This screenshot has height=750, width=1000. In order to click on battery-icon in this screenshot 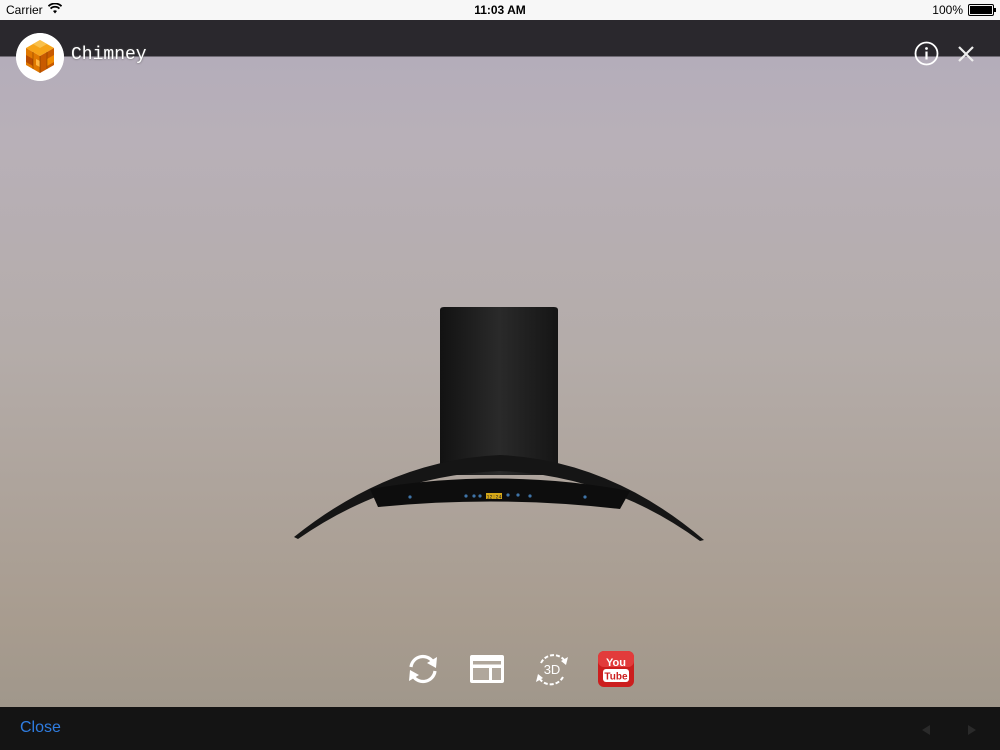, I will do `click(982, 10)`.